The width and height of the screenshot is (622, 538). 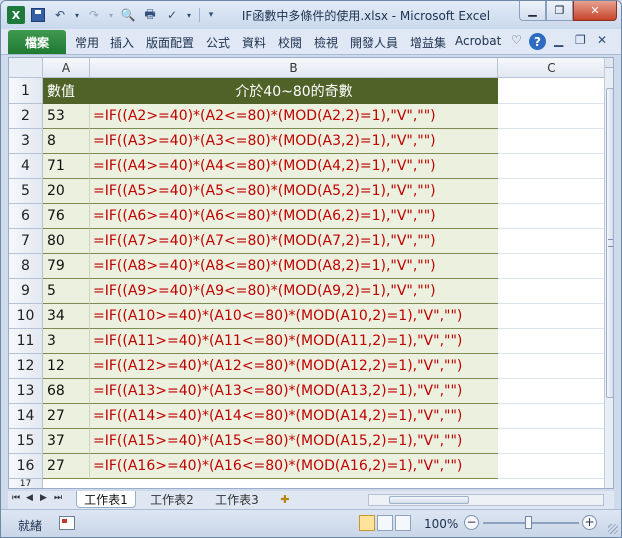 I want to click on tab-addins: 增益集, so click(x=428, y=42).